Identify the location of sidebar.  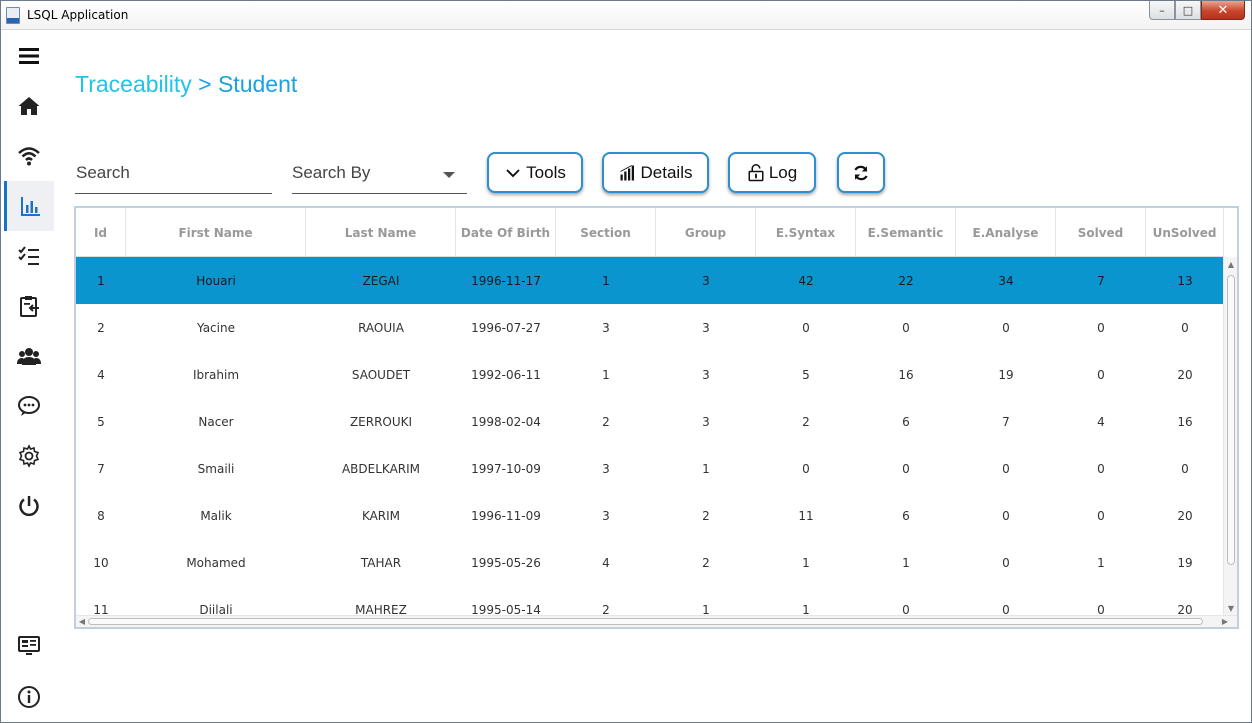
(28, 376).